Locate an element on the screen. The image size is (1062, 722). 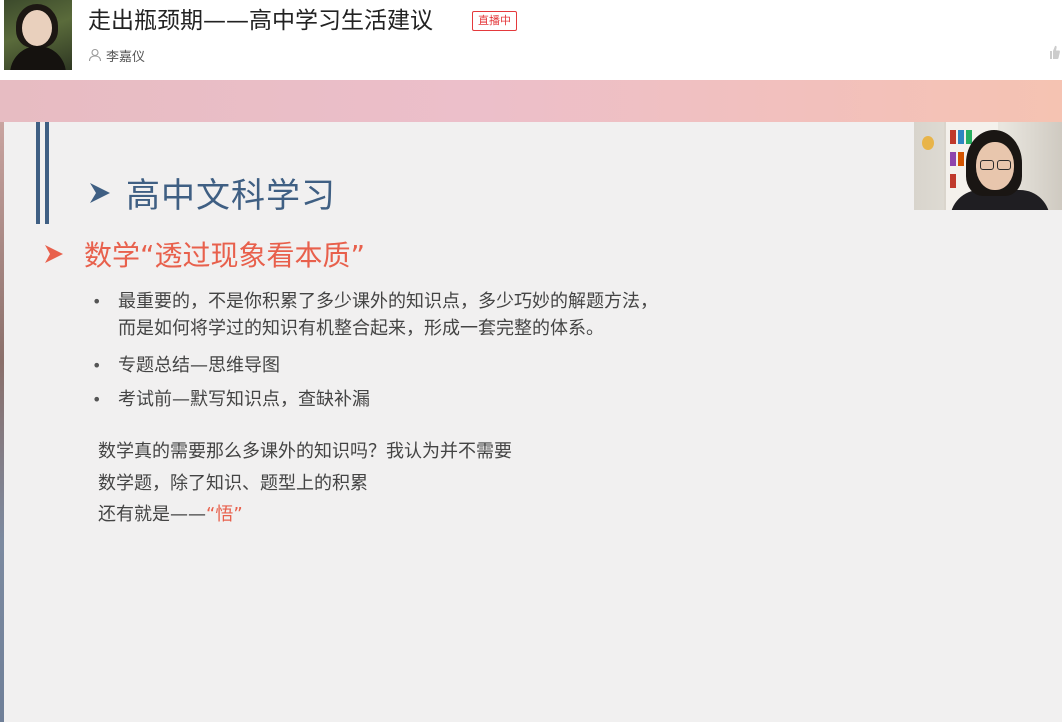
presenter-webcam is located at coordinates (988, 166).